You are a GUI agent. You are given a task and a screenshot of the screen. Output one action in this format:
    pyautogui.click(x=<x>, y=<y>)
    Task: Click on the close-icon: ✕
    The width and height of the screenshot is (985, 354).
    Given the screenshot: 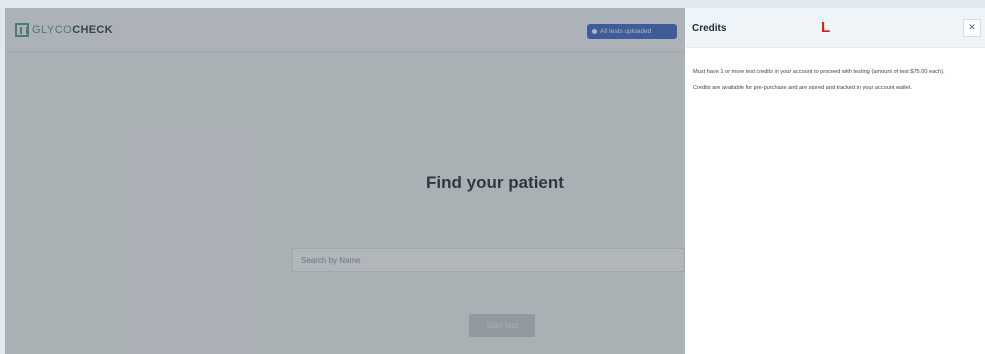 What is the action you would take?
    pyautogui.click(x=972, y=28)
    